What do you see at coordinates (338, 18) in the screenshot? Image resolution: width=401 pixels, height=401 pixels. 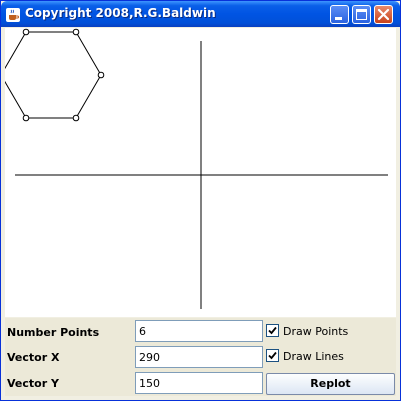 I see `minimize-icon` at bounding box center [338, 18].